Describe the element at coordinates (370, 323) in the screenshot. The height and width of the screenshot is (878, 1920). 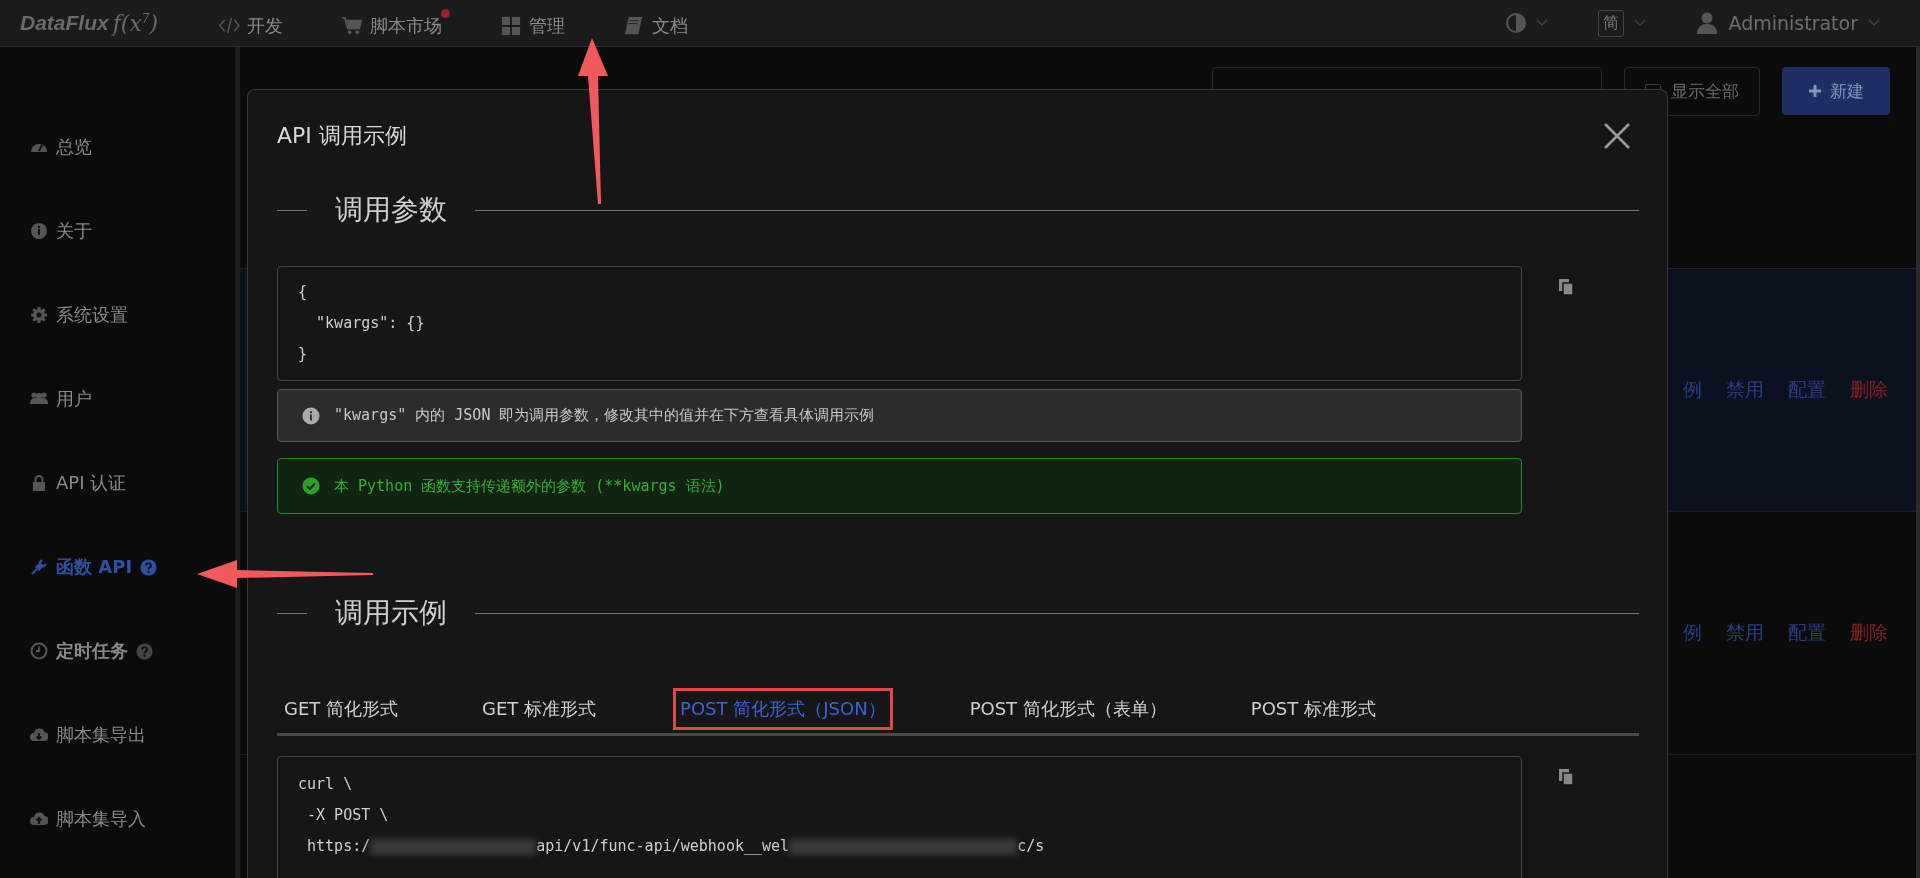
I see `code-line: "kwargs": {}` at that location.